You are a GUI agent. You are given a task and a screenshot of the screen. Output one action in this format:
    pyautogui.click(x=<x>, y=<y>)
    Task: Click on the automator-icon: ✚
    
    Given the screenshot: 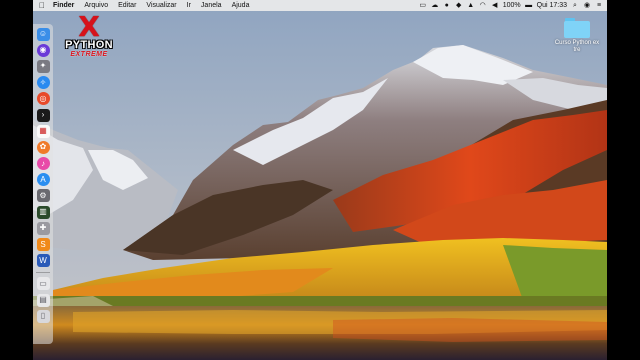 What is the action you would take?
    pyautogui.click(x=43, y=228)
    